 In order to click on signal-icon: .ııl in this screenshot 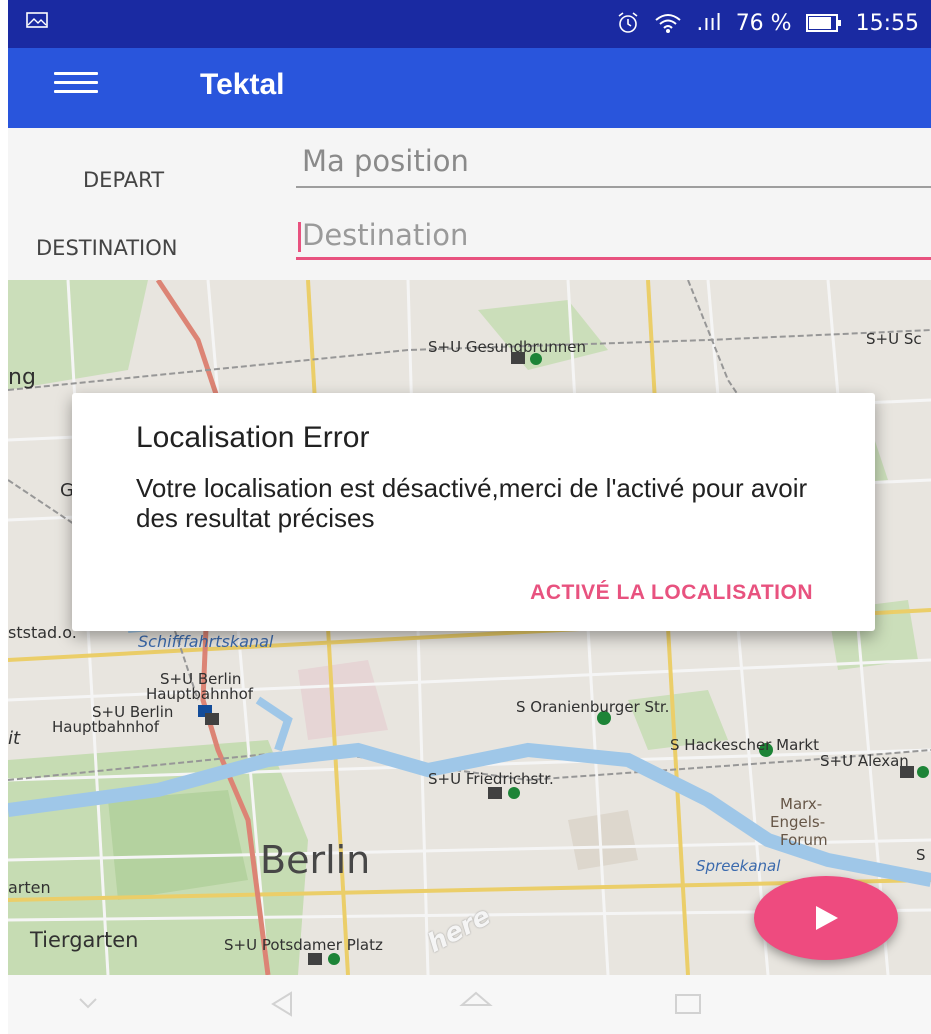, I will do `click(709, 23)`.